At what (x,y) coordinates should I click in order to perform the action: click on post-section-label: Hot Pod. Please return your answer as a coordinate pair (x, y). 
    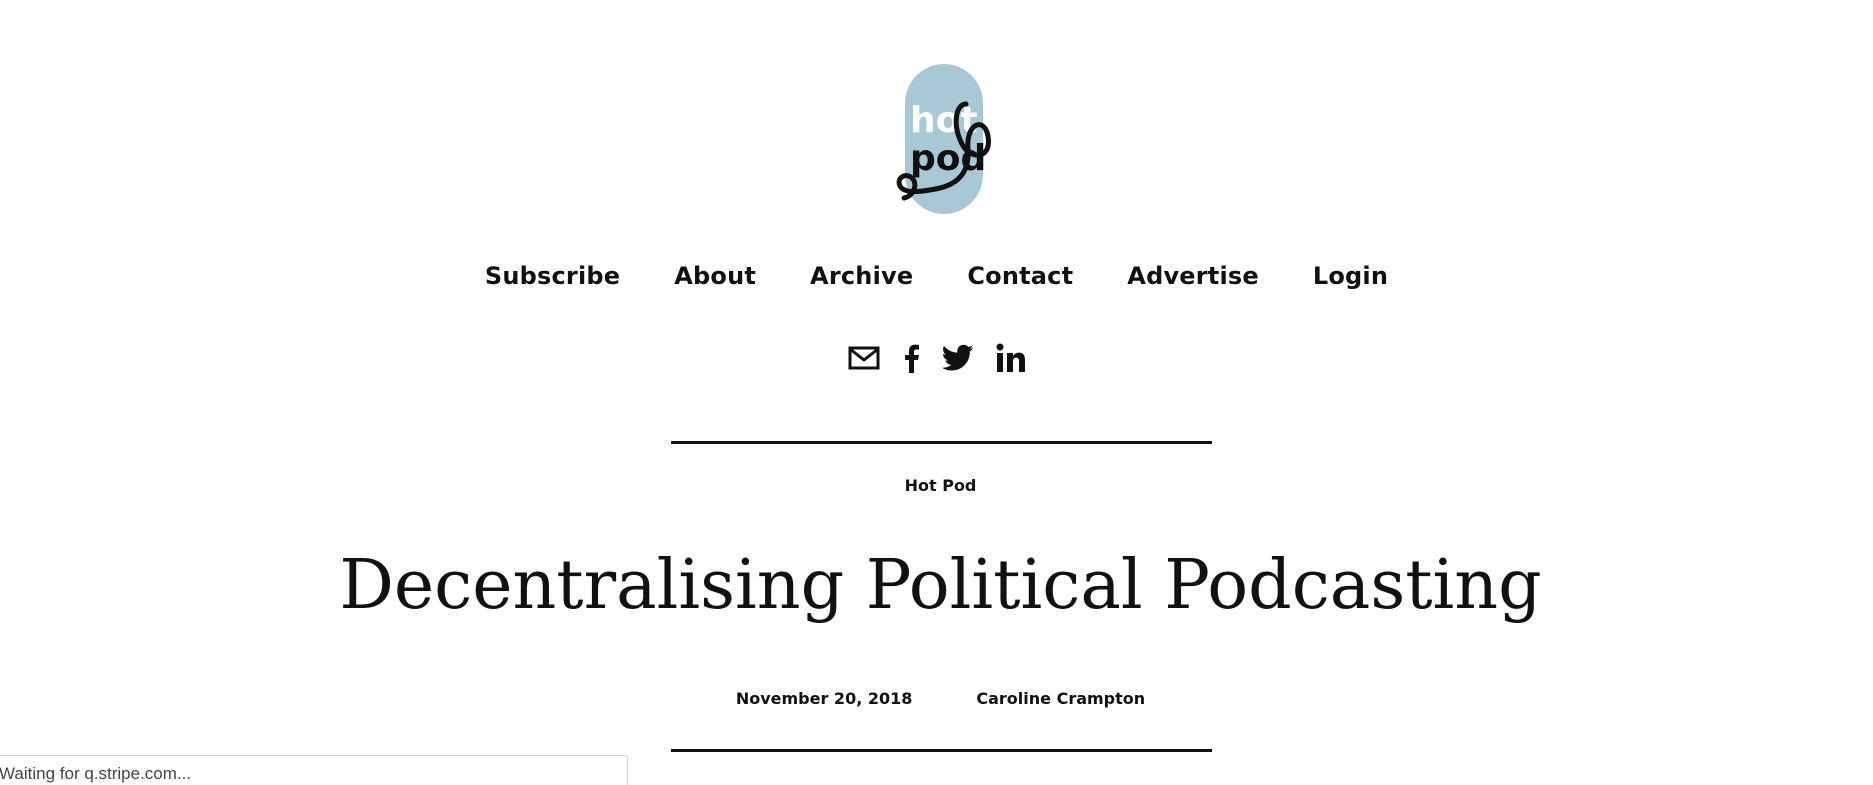
    Looking at the image, I should click on (936, 485).